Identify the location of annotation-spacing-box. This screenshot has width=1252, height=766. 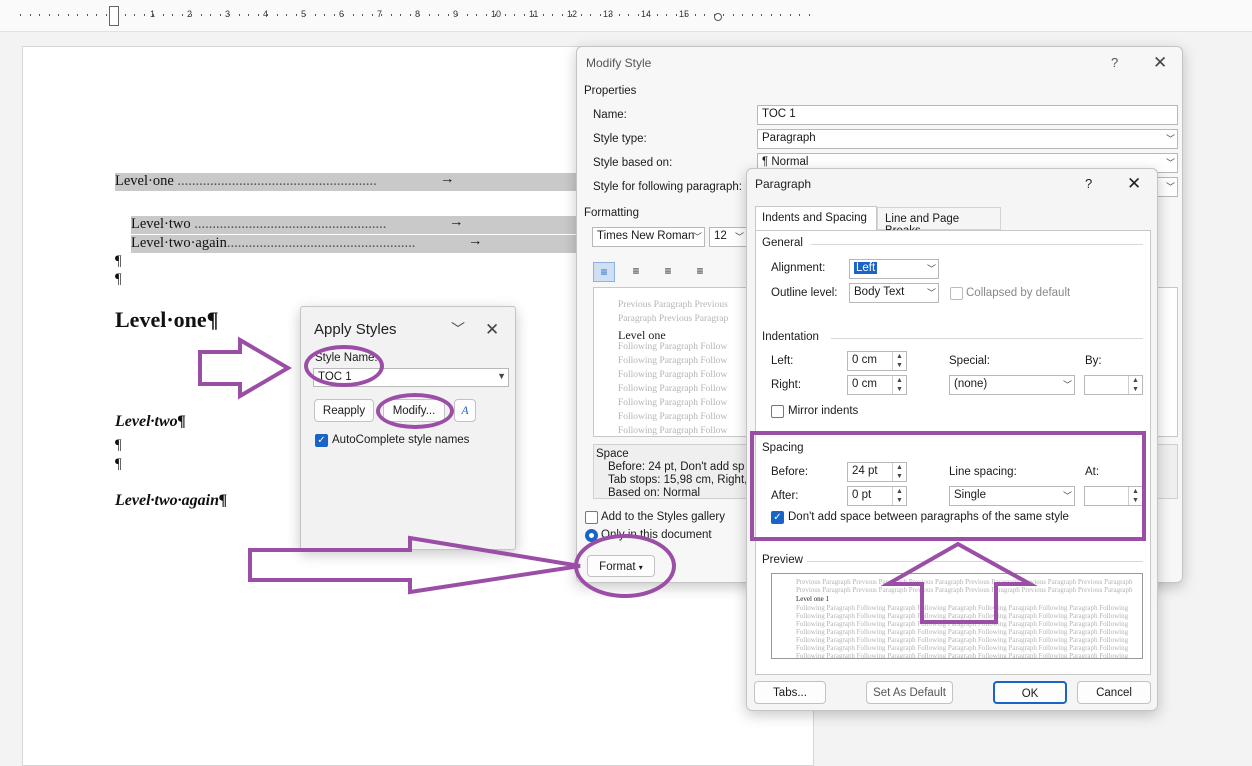
(948, 486).